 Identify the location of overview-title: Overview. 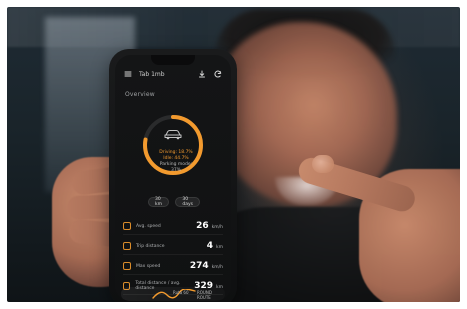
(140, 94).